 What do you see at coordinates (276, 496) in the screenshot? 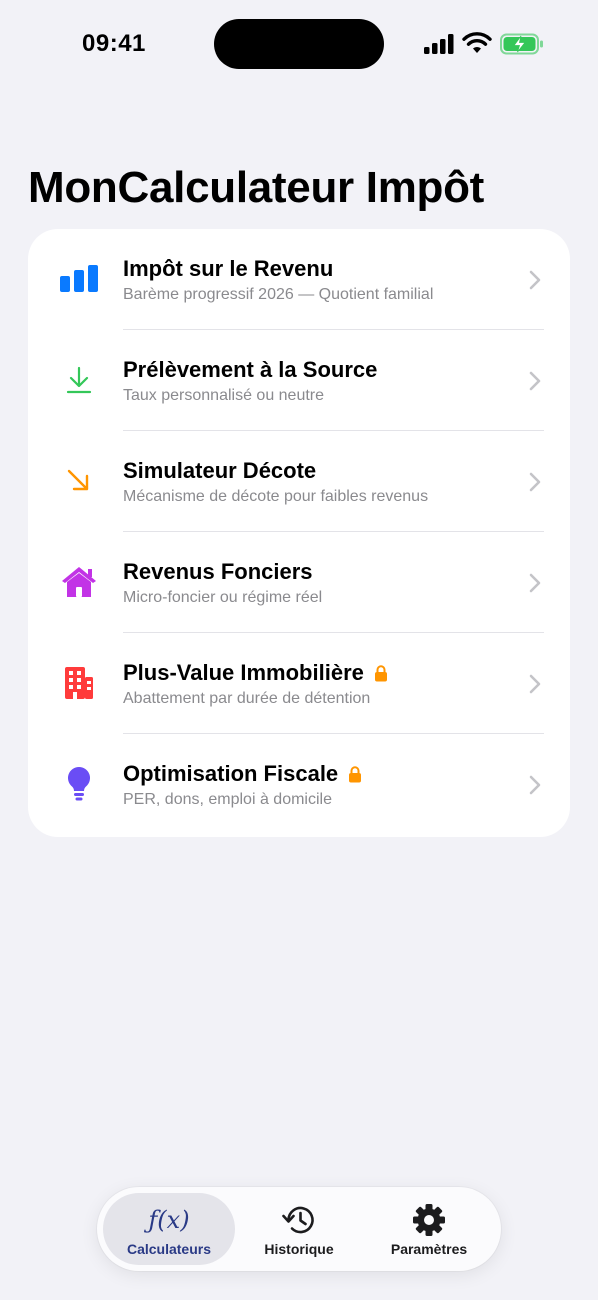
I see `calculator-subtitle: Mécanisme de décote pour faibles revenus` at bounding box center [276, 496].